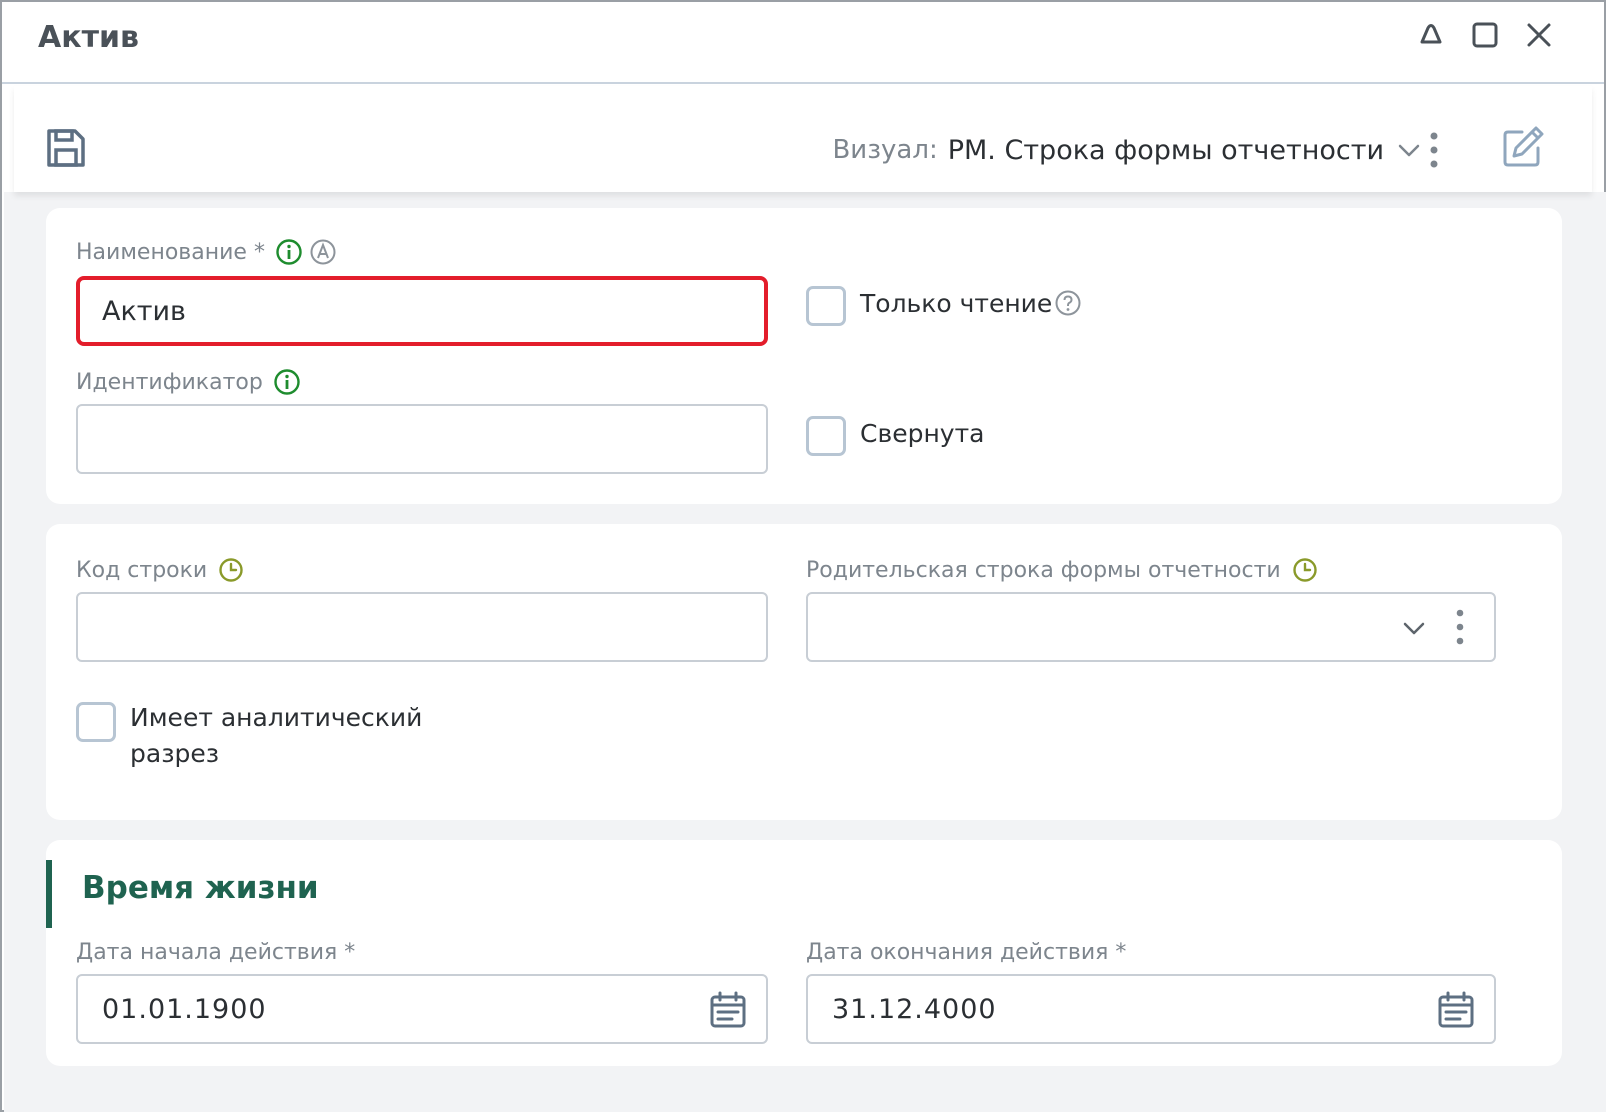  Describe the element at coordinates (1523, 147) in the screenshot. I see `edit-icon` at that location.